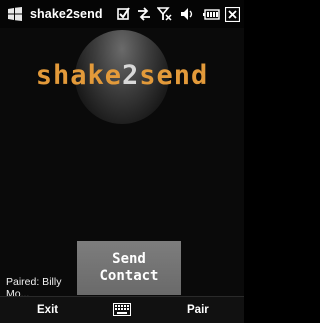 The image size is (320, 323). What do you see at coordinates (15, 14) in the screenshot?
I see `windows-start-icon` at bounding box center [15, 14].